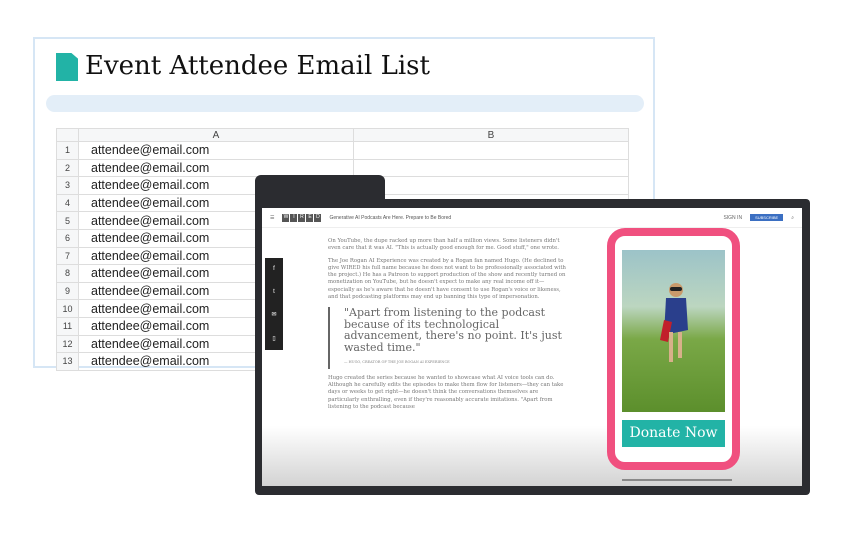  Describe the element at coordinates (673, 331) in the screenshot. I see `child-running-photo` at that location.